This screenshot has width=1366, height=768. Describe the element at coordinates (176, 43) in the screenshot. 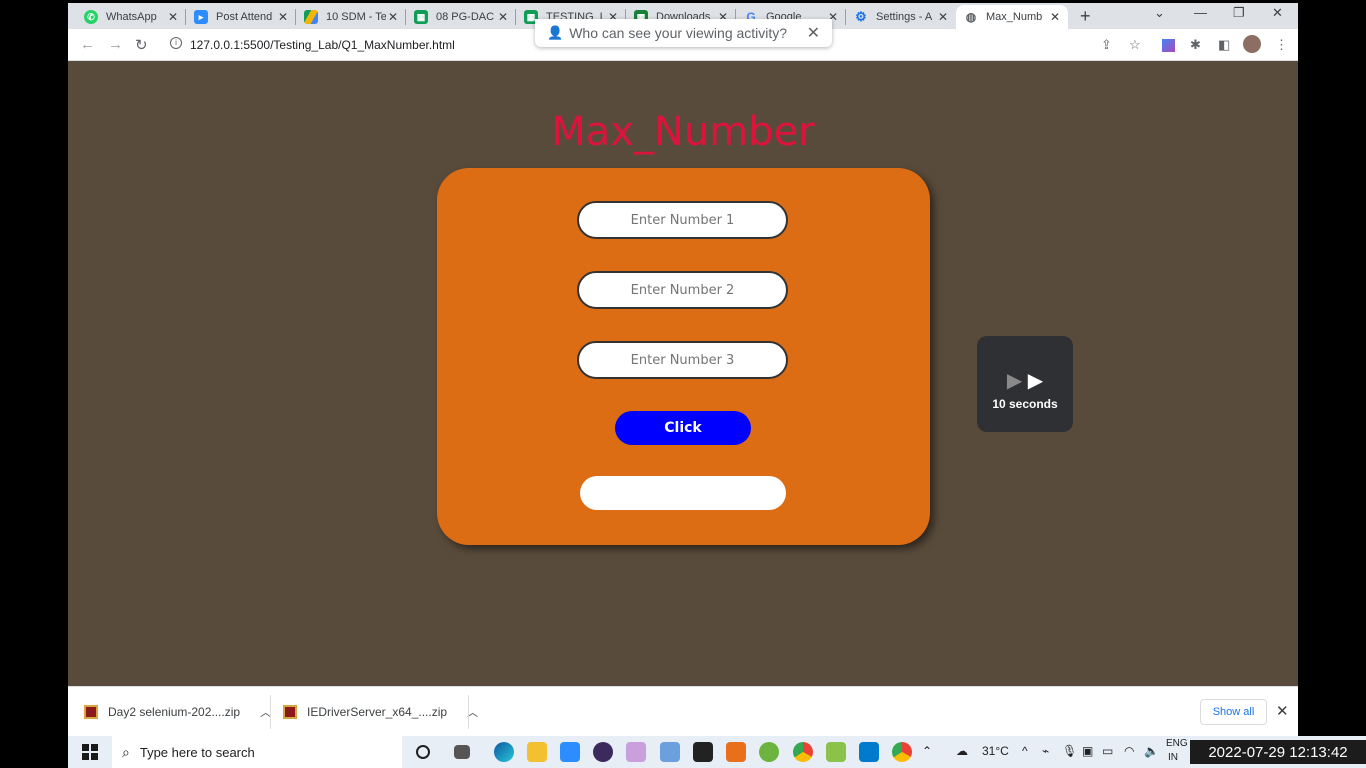

I see `info-icon: i` at that location.